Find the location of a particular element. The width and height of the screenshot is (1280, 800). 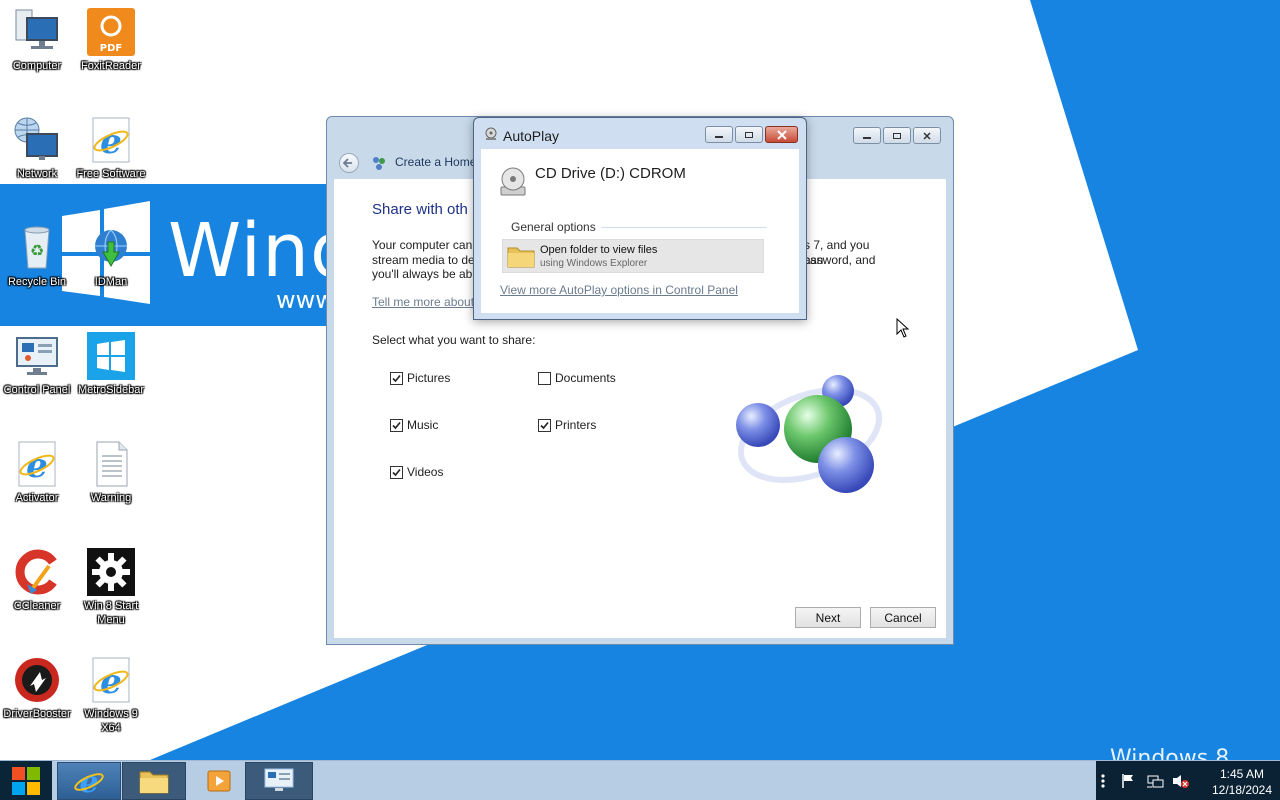

text-document-icon is located at coordinates (112, 464).